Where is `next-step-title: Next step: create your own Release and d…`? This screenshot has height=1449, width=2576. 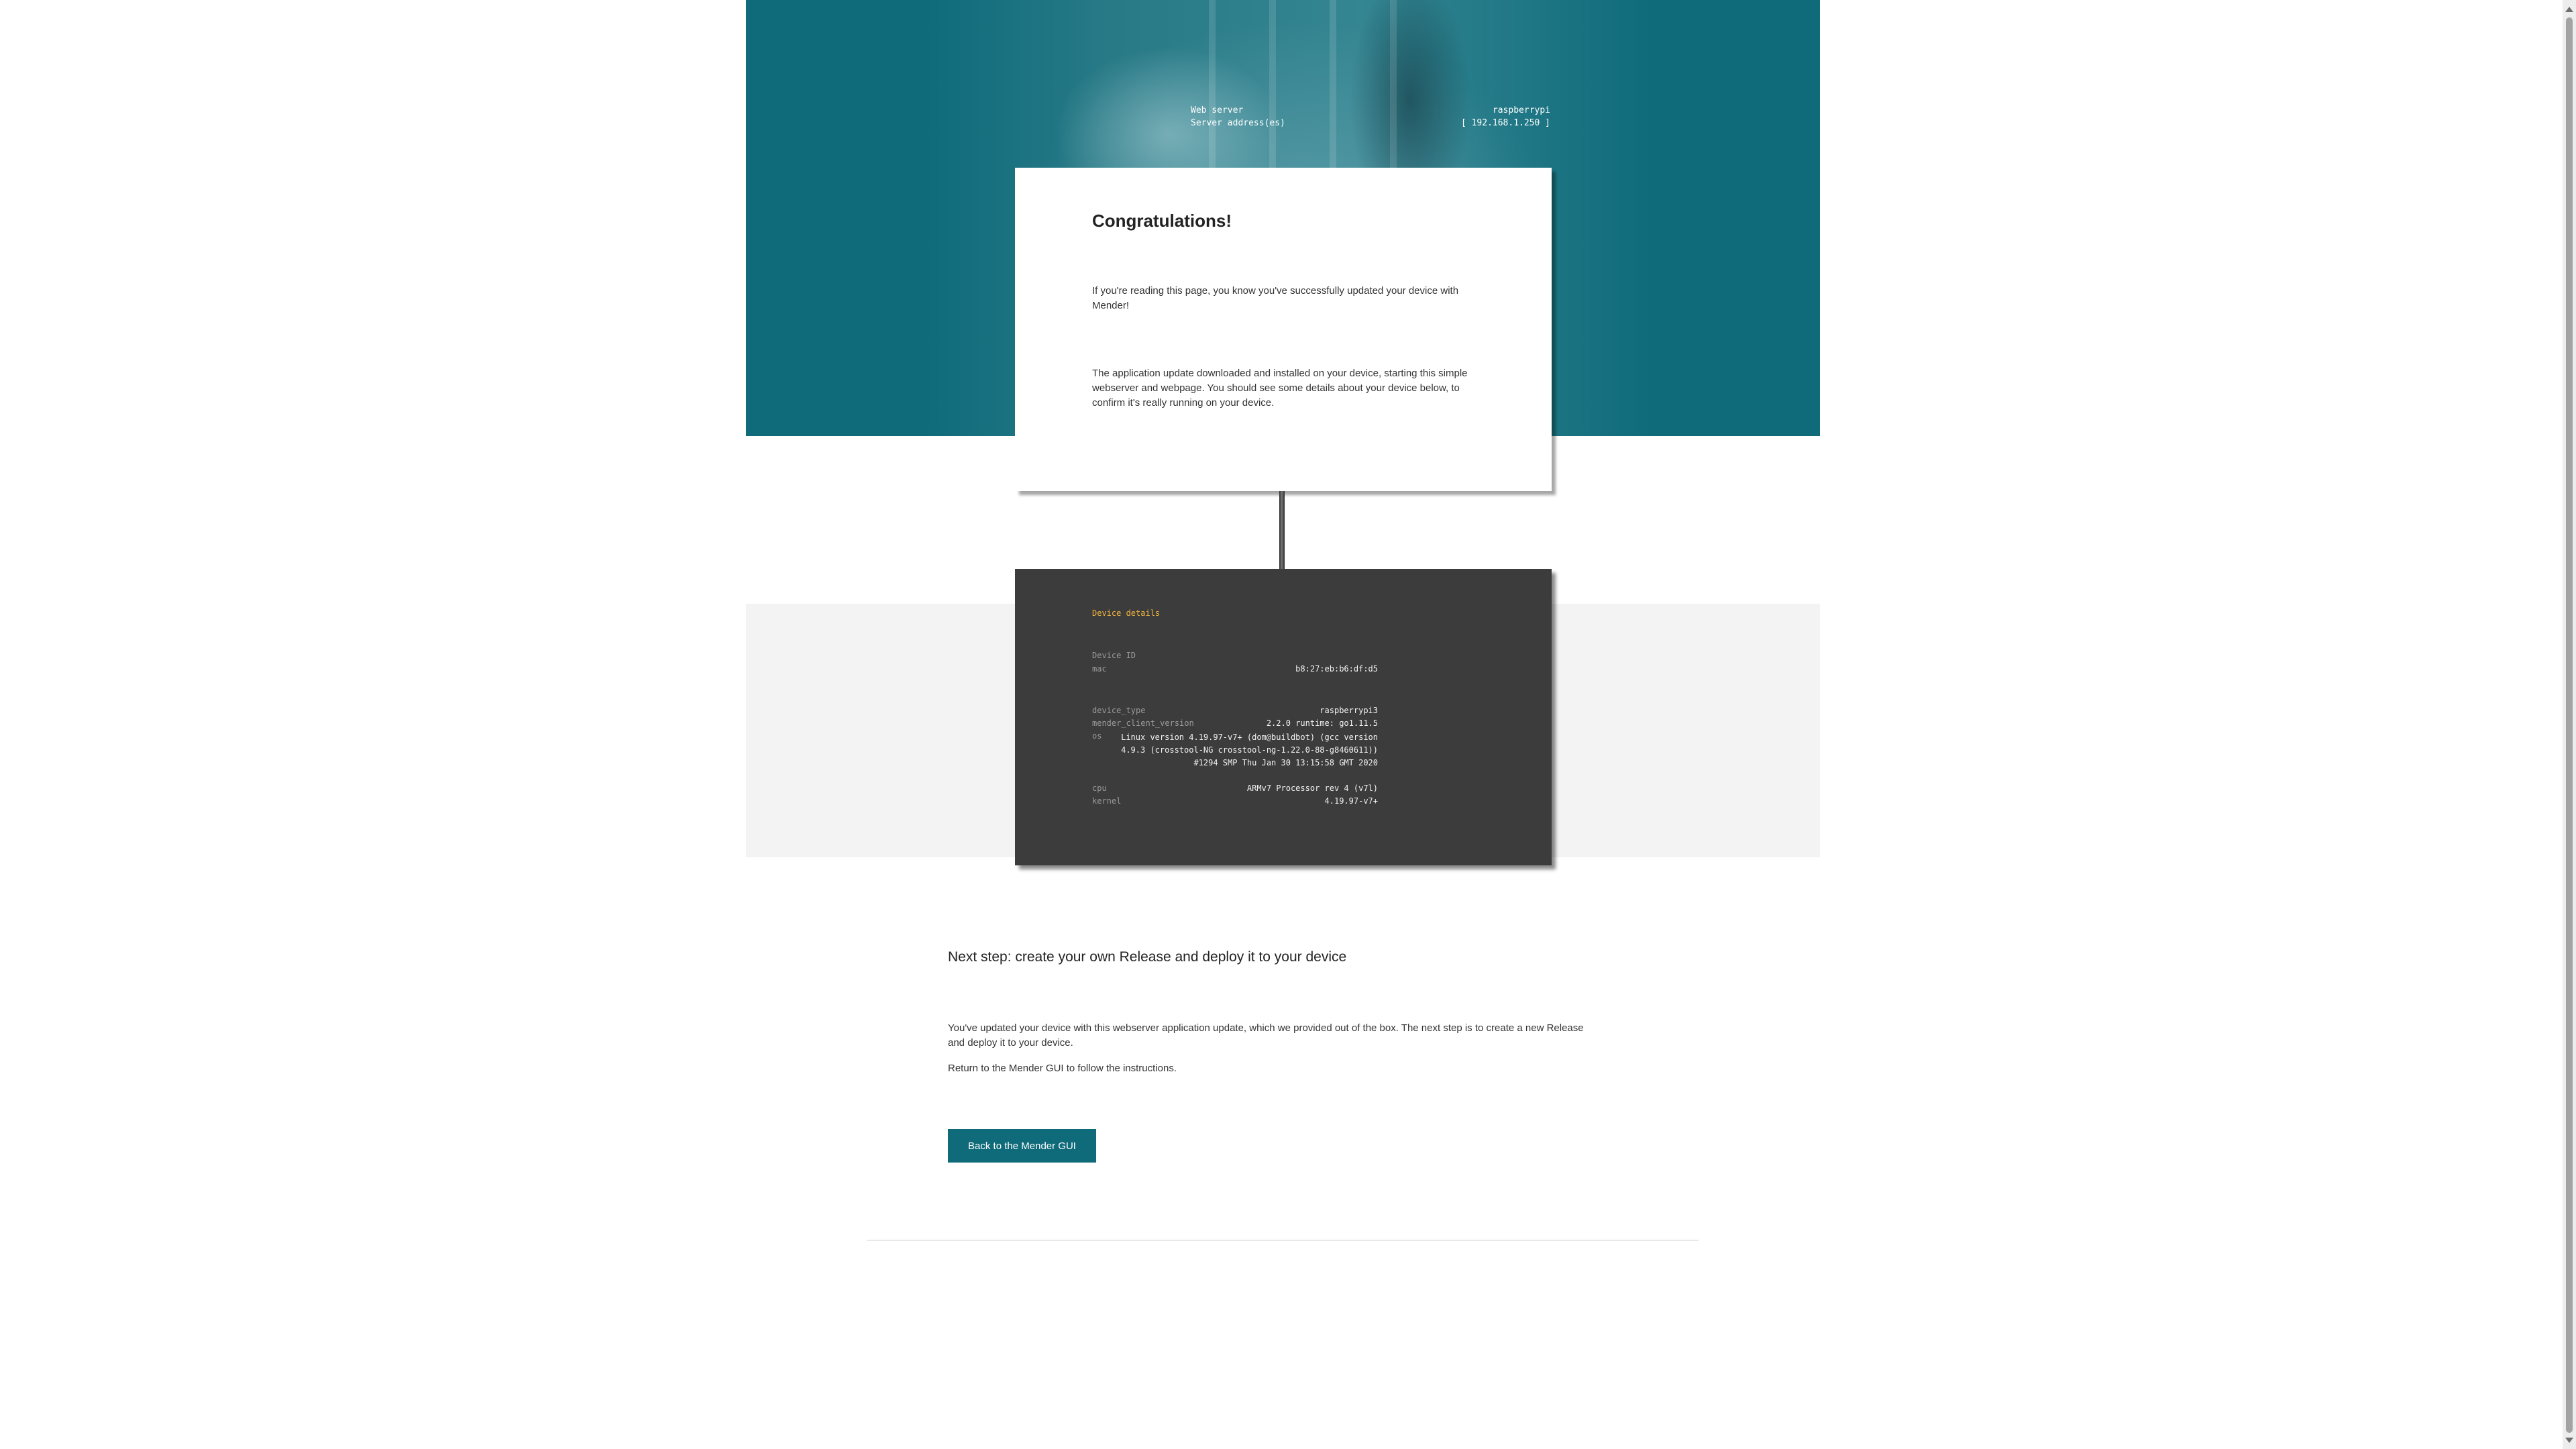 next-step-title: Next step: create your own Release and d… is located at coordinates (1147, 957).